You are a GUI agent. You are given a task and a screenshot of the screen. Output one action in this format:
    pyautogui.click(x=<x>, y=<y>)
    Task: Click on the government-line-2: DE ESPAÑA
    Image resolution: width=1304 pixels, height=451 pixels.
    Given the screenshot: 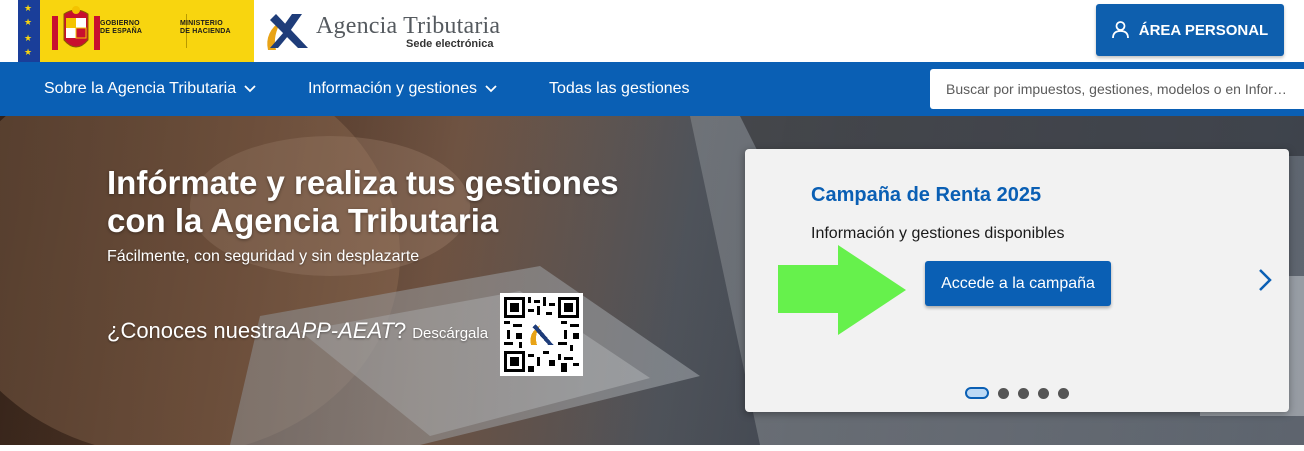 What is the action you would take?
    pyautogui.click(x=121, y=31)
    